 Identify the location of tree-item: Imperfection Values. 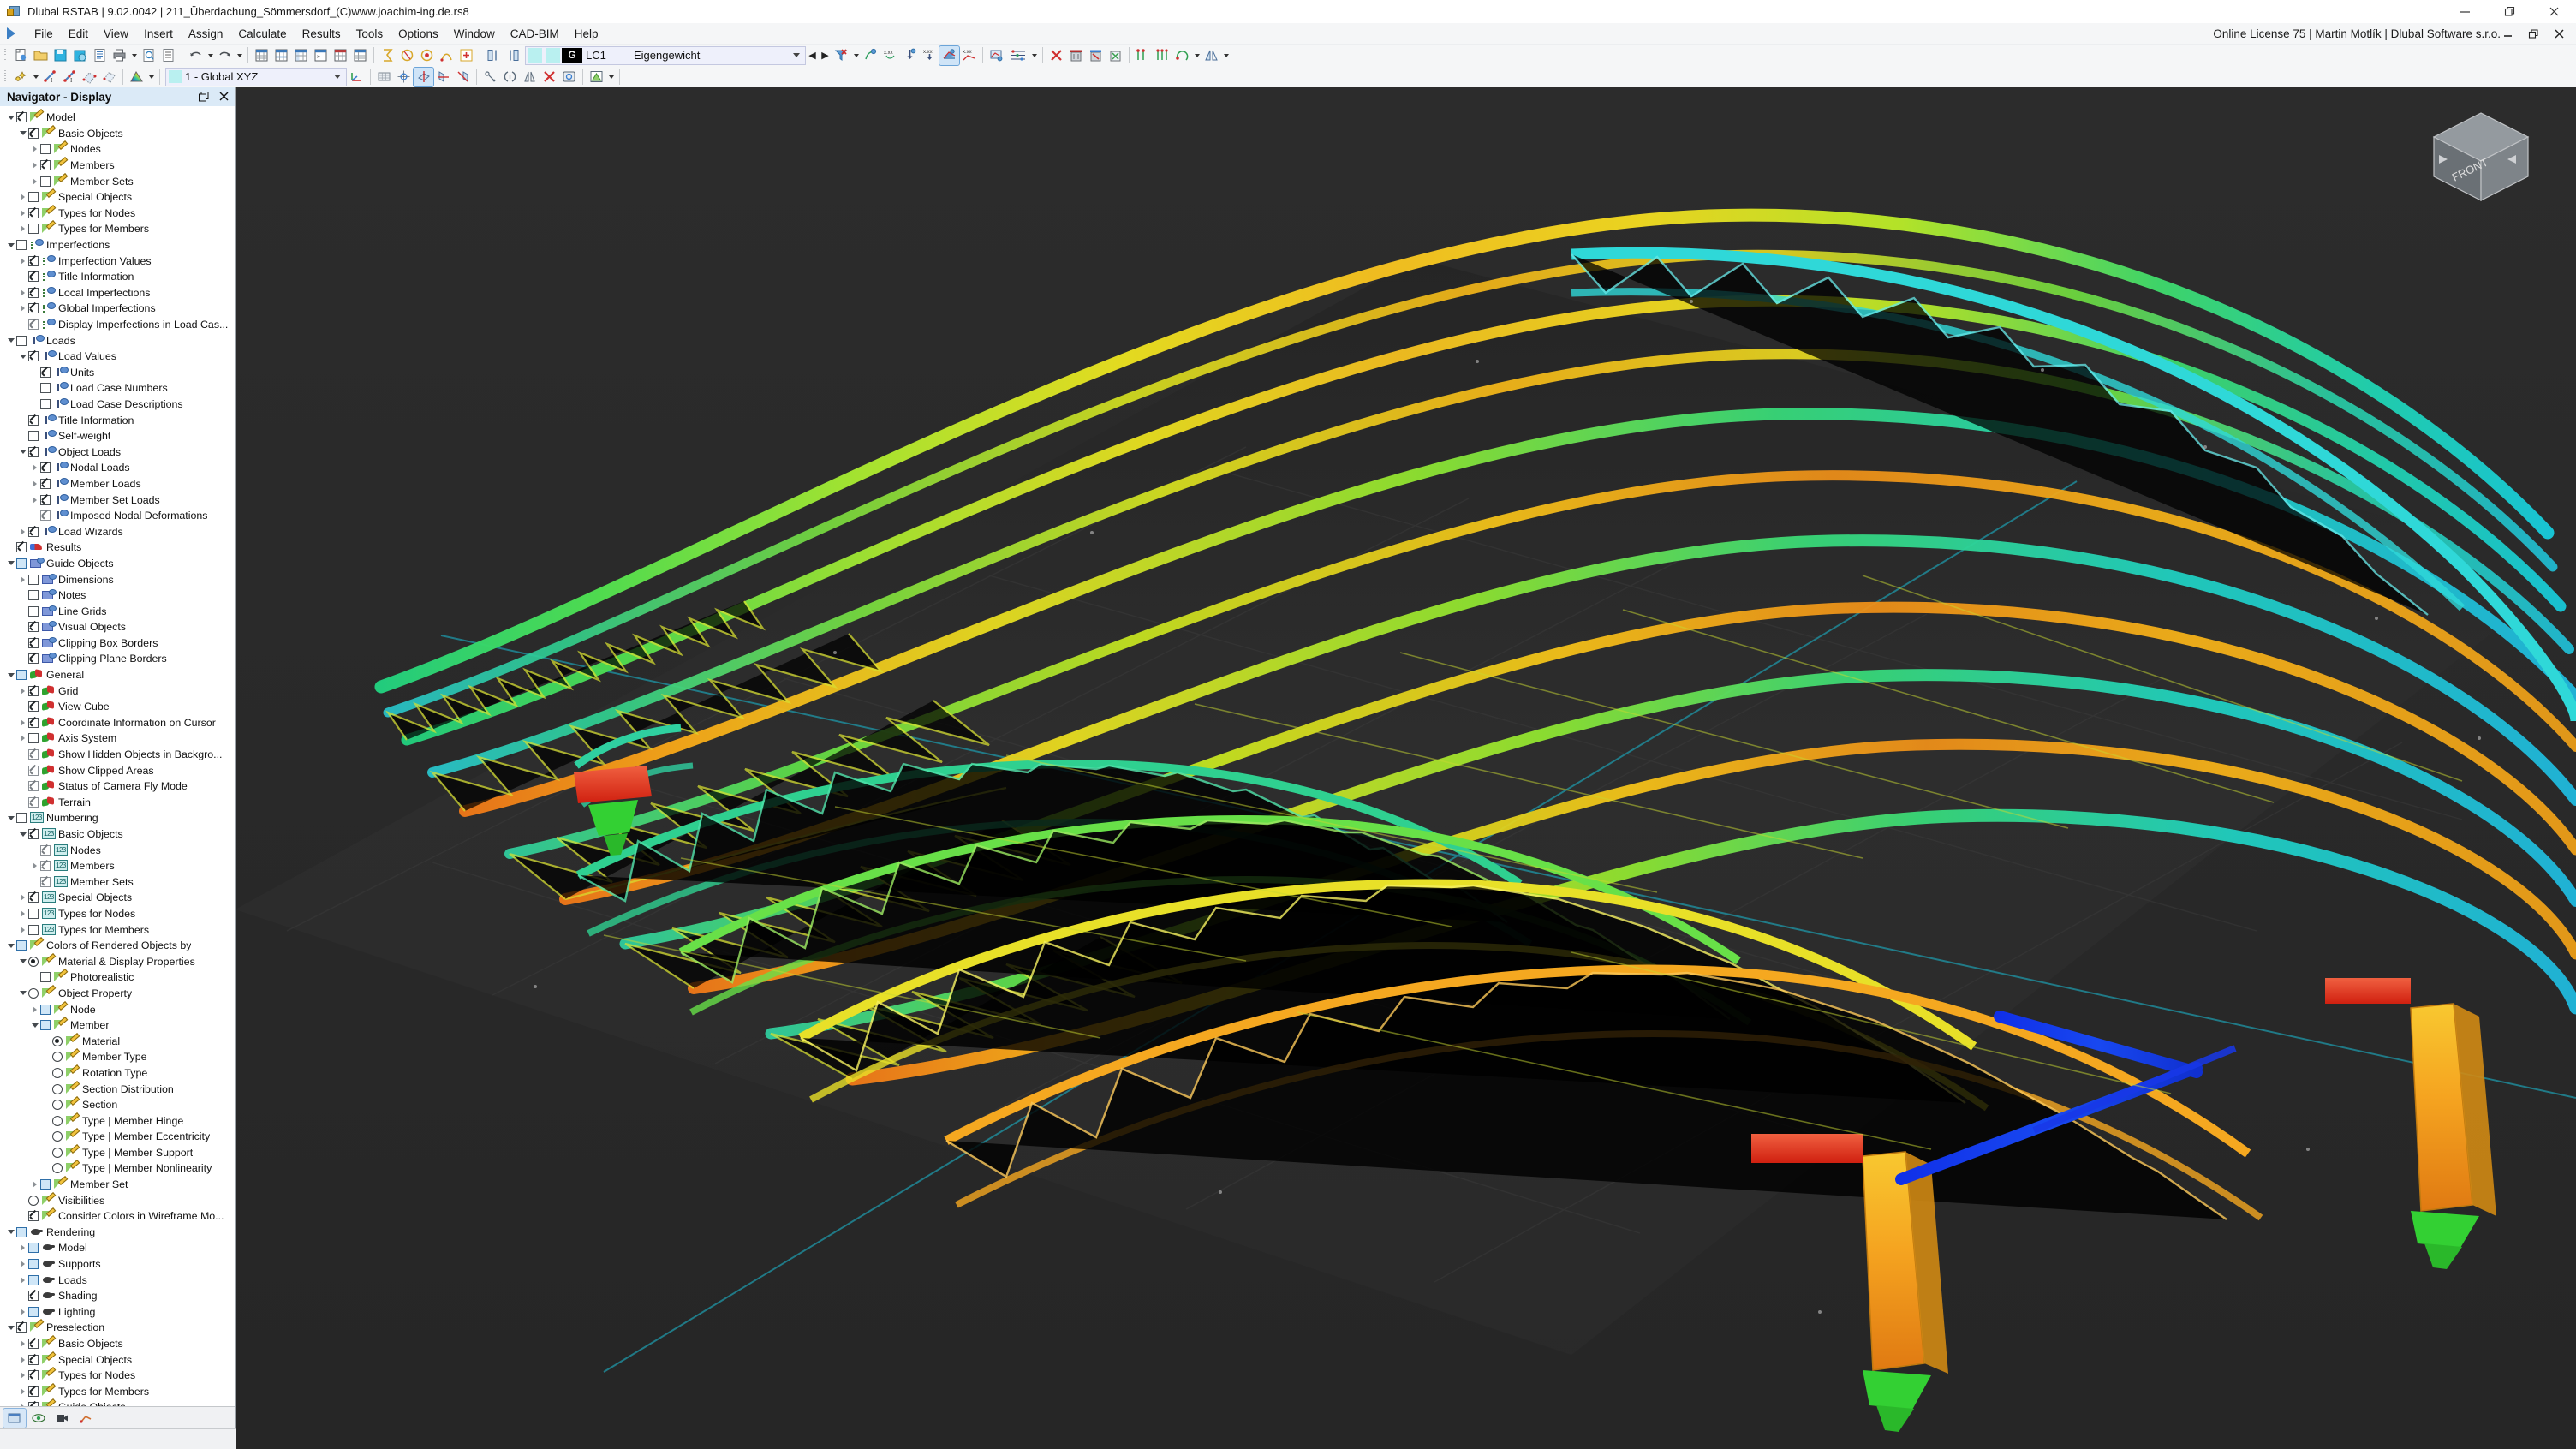
(118, 261).